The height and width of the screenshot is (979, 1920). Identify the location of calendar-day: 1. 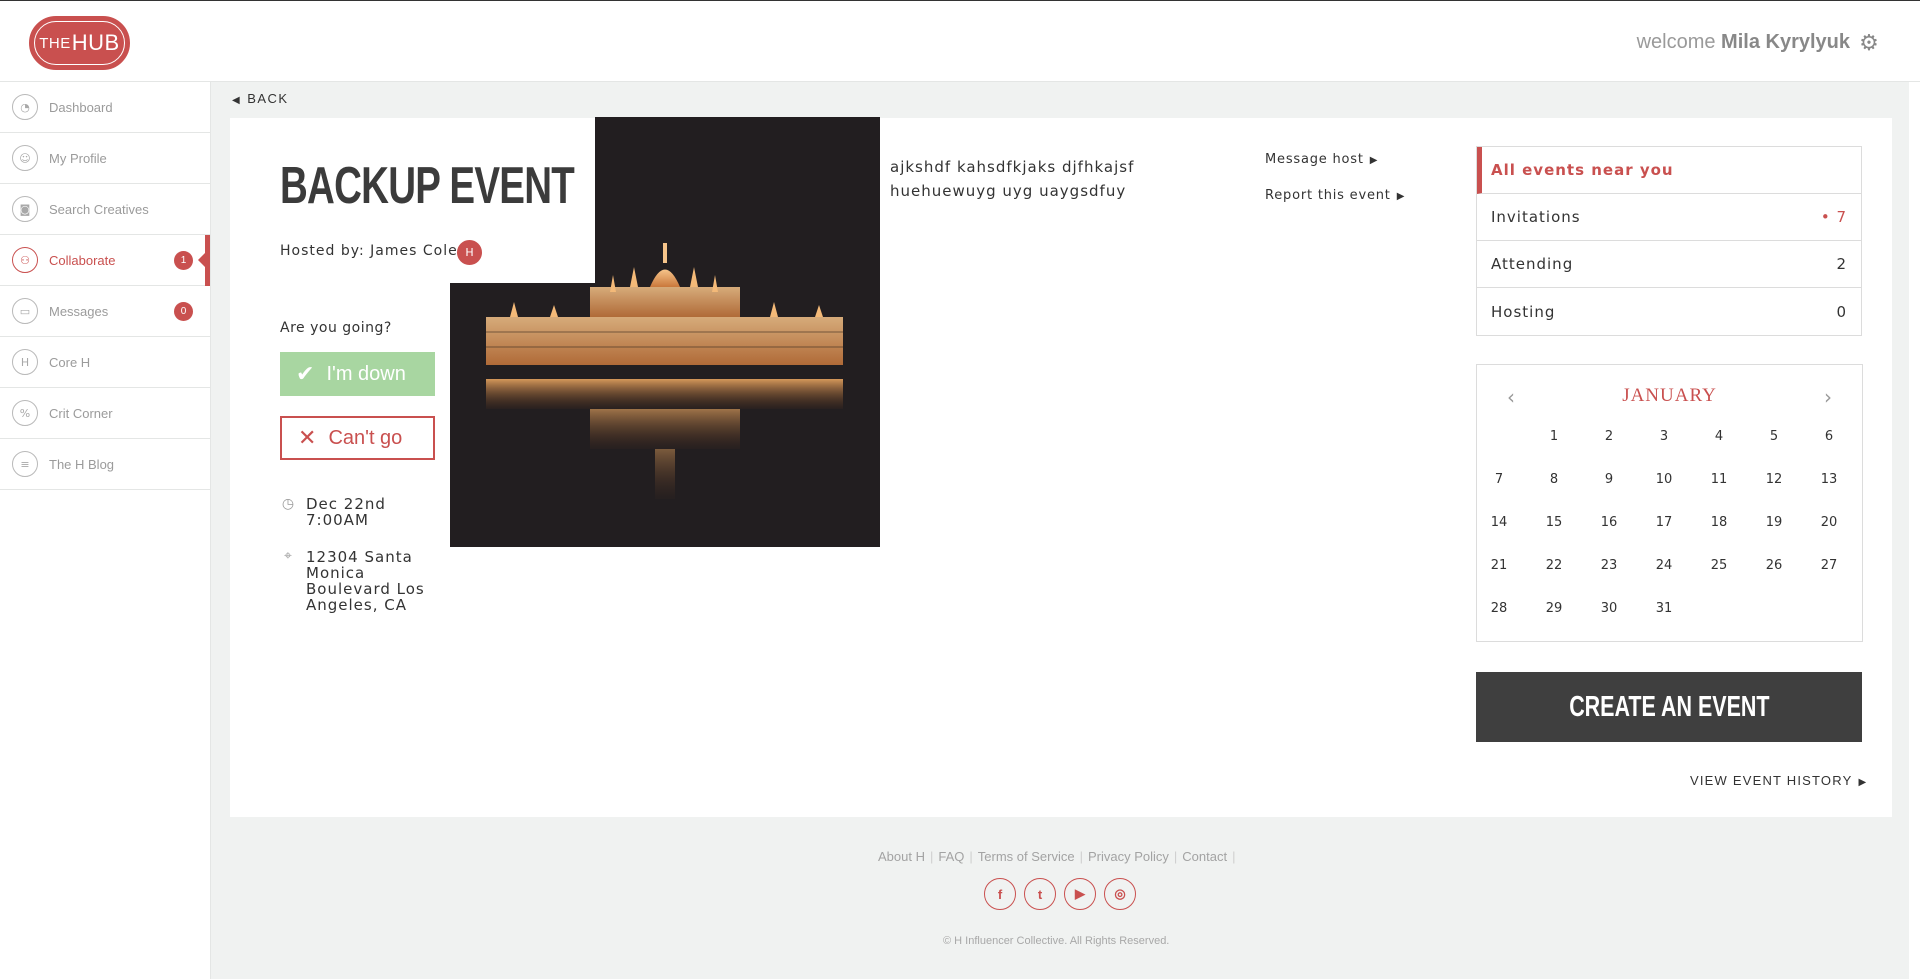
(1554, 436).